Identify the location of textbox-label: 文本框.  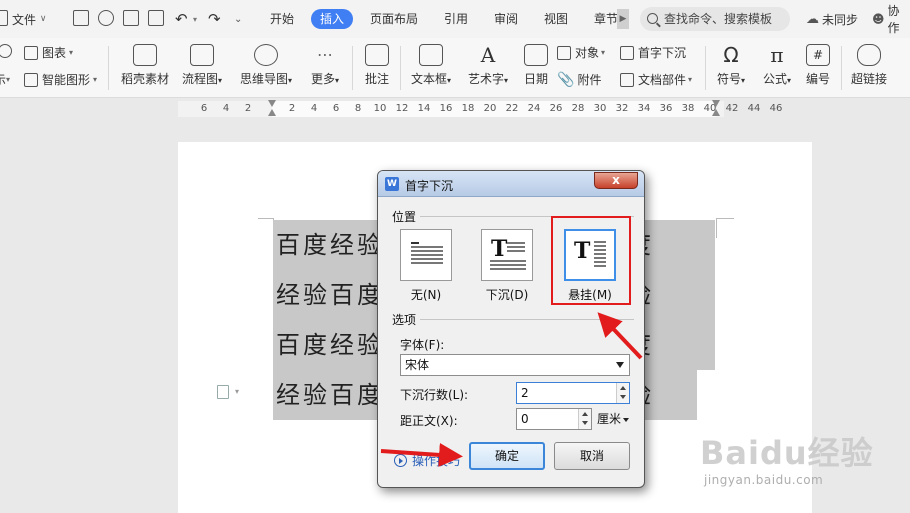
(428, 79).